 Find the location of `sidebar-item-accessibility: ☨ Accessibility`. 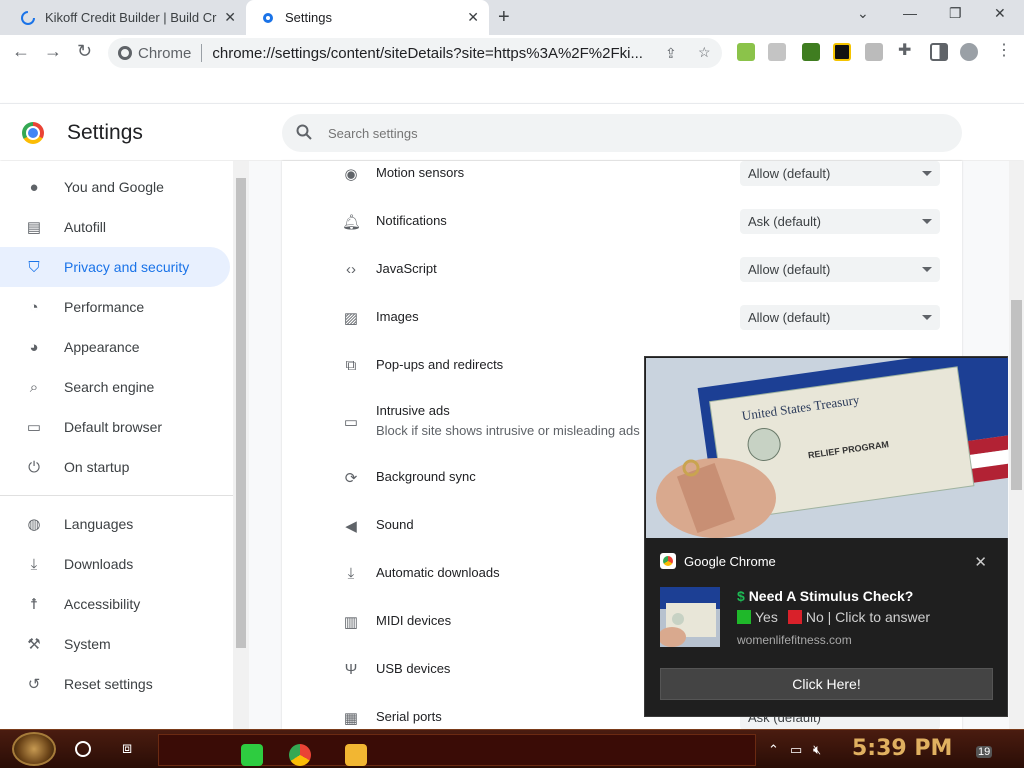

sidebar-item-accessibility: ☨ Accessibility is located at coordinates (115, 604).